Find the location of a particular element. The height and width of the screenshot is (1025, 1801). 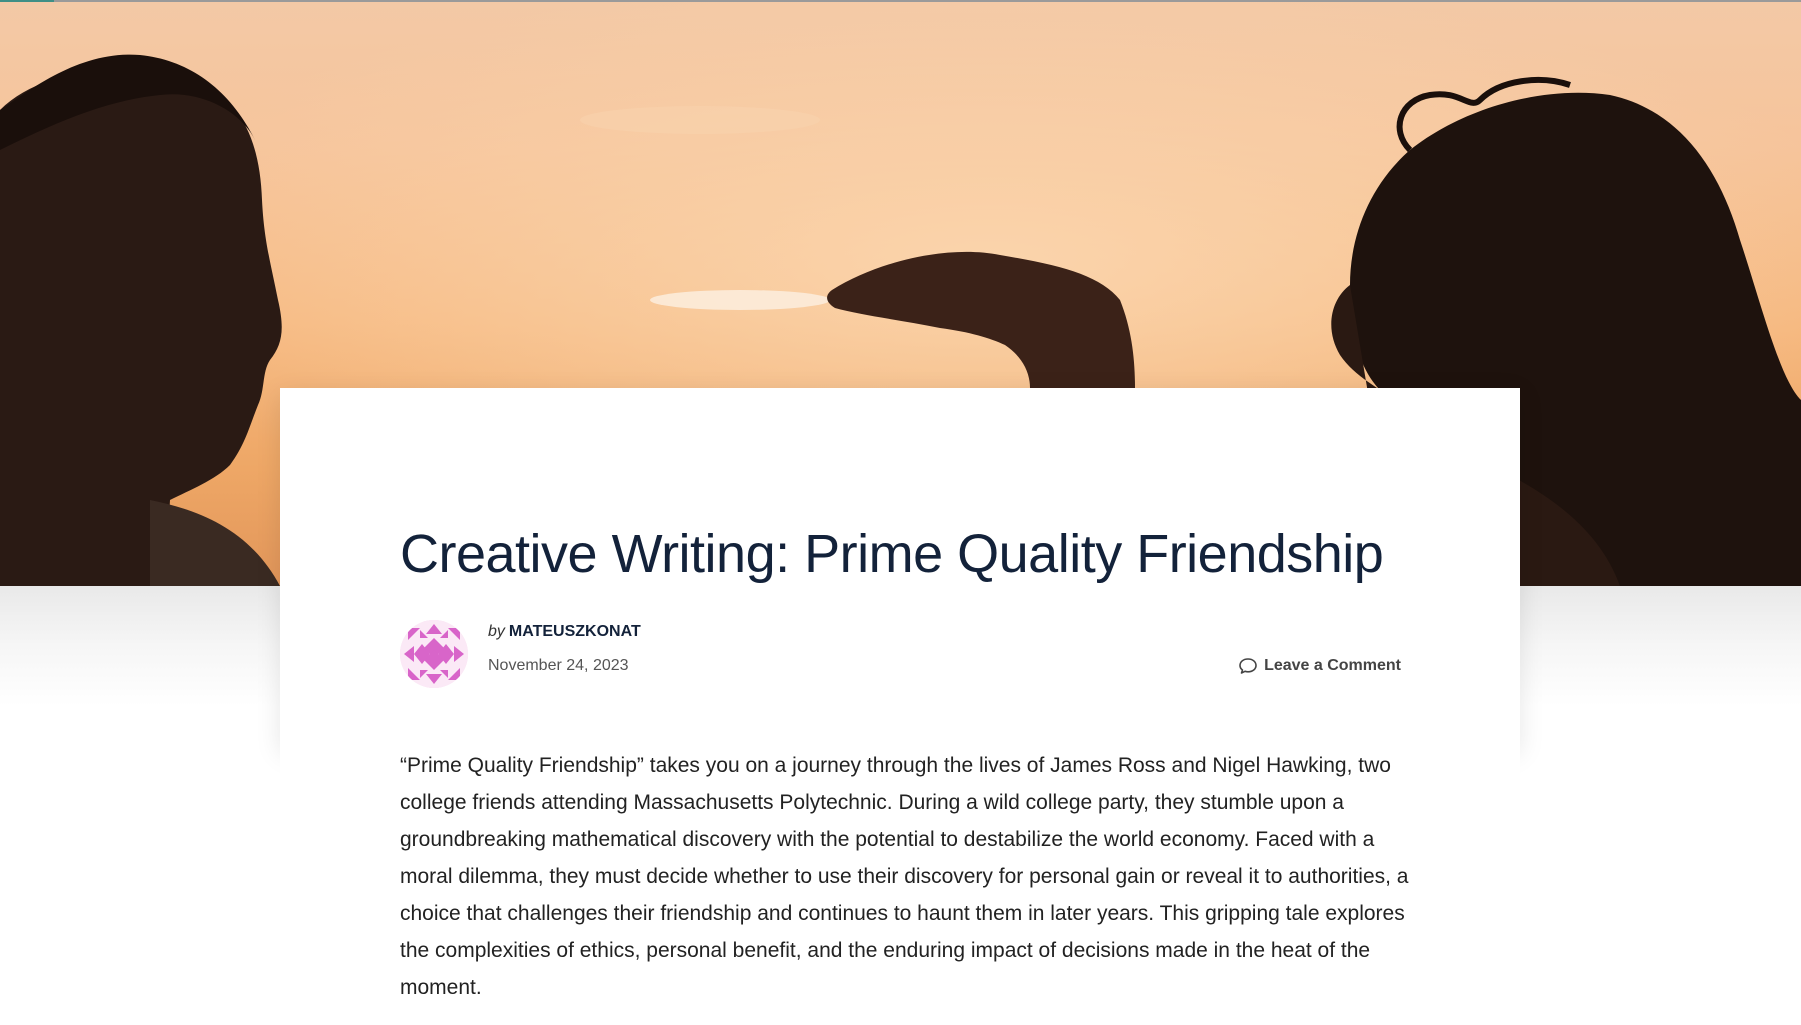

post-byline: by MATEUSZKONAT is located at coordinates (564, 632).